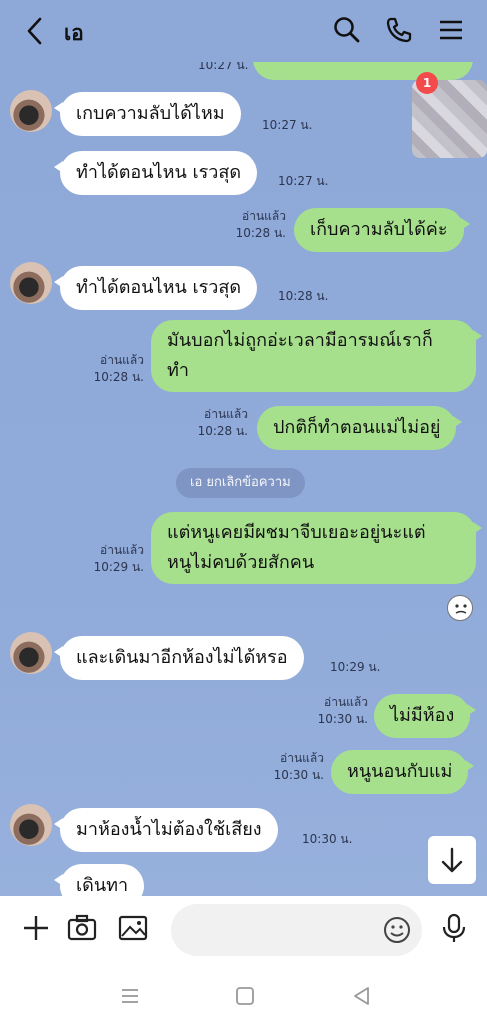 The height and width of the screenshot is (1024, 487). Describe the element at coordinates (240, 483) in the screenshot. I see `system-notice: เอ ยกเลิกข้อความ` at that location.